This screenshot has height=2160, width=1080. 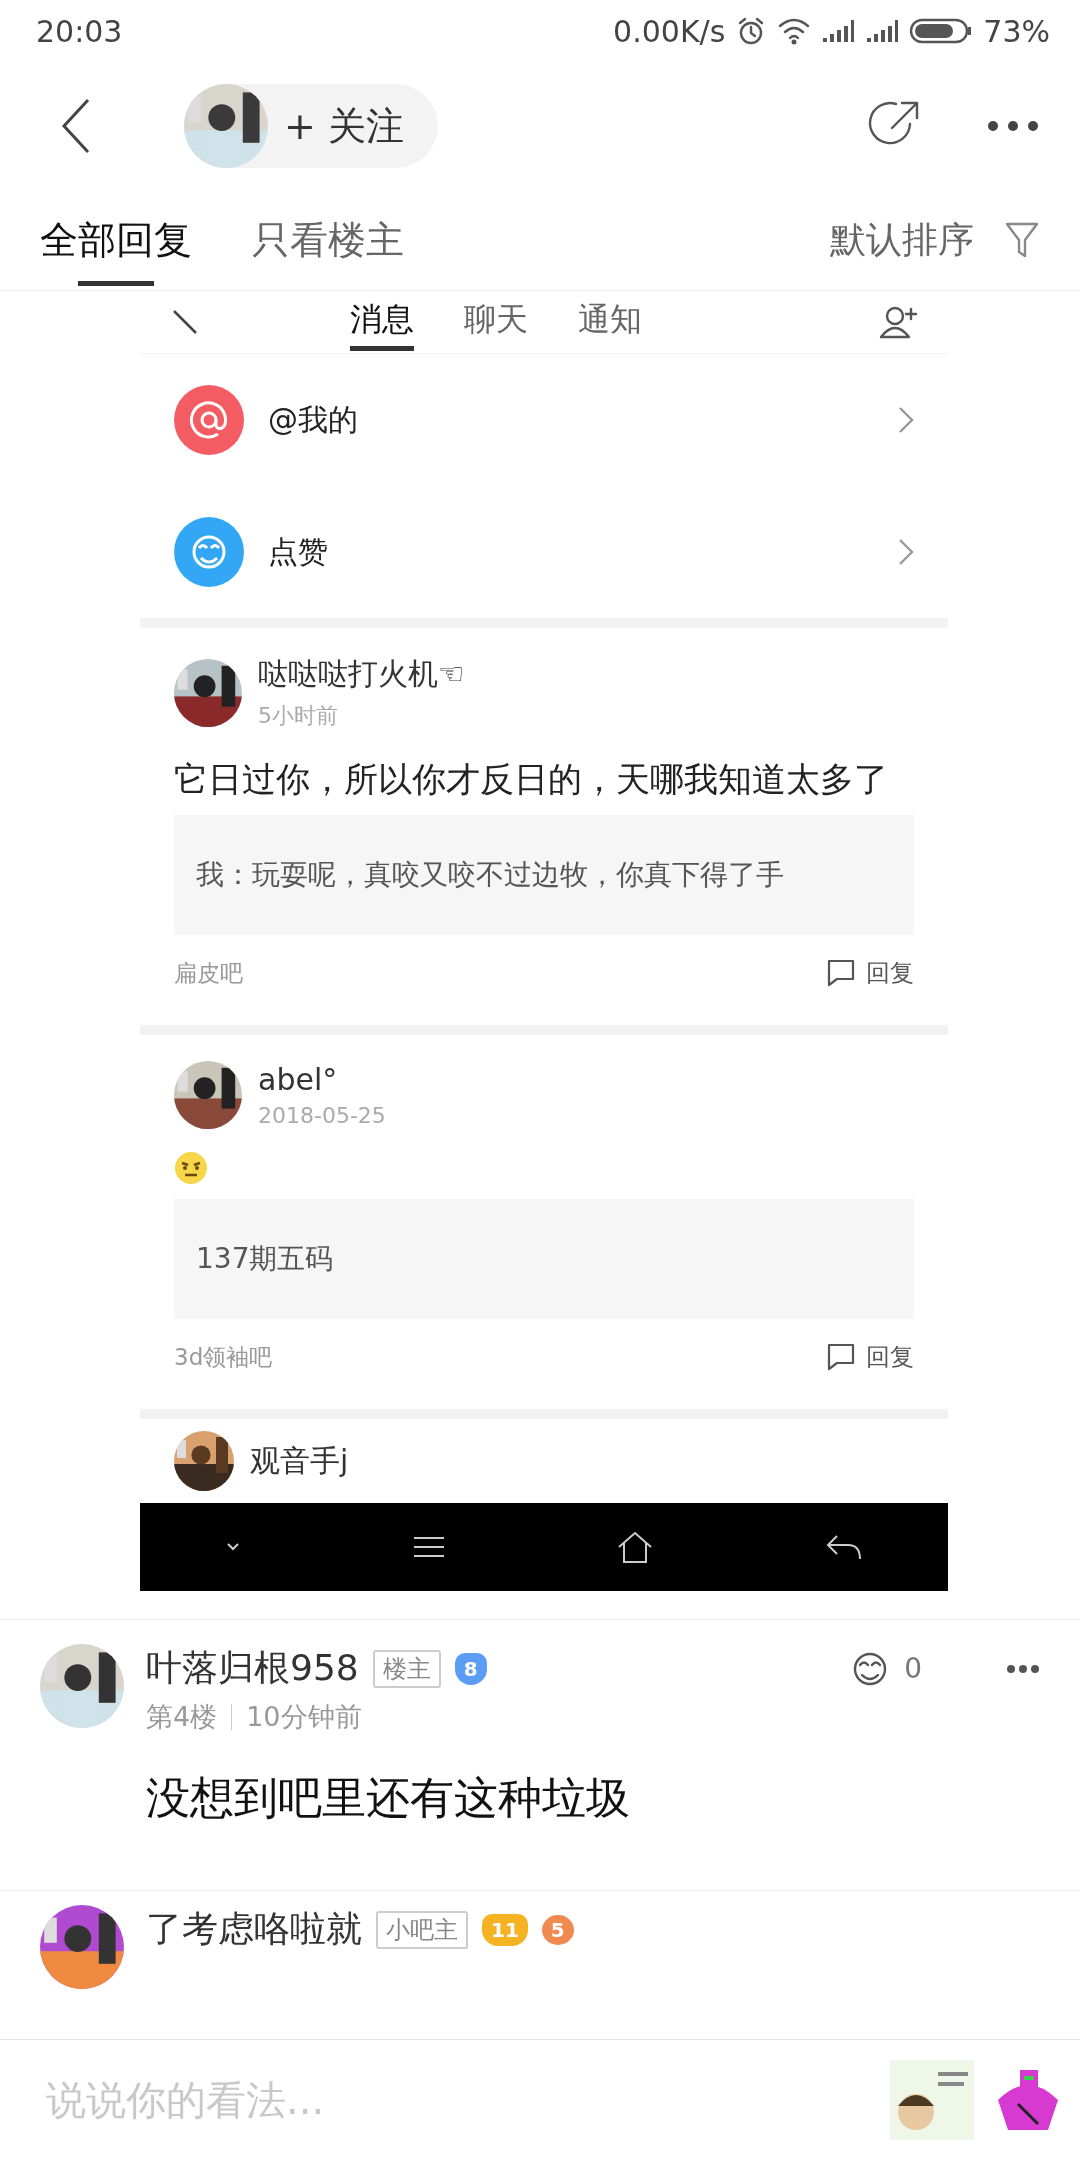 What do you see at coordinates (422, 1929) in the screenshot?
I see `role-badge: 小吧主` at bounding box center [422, 1929].